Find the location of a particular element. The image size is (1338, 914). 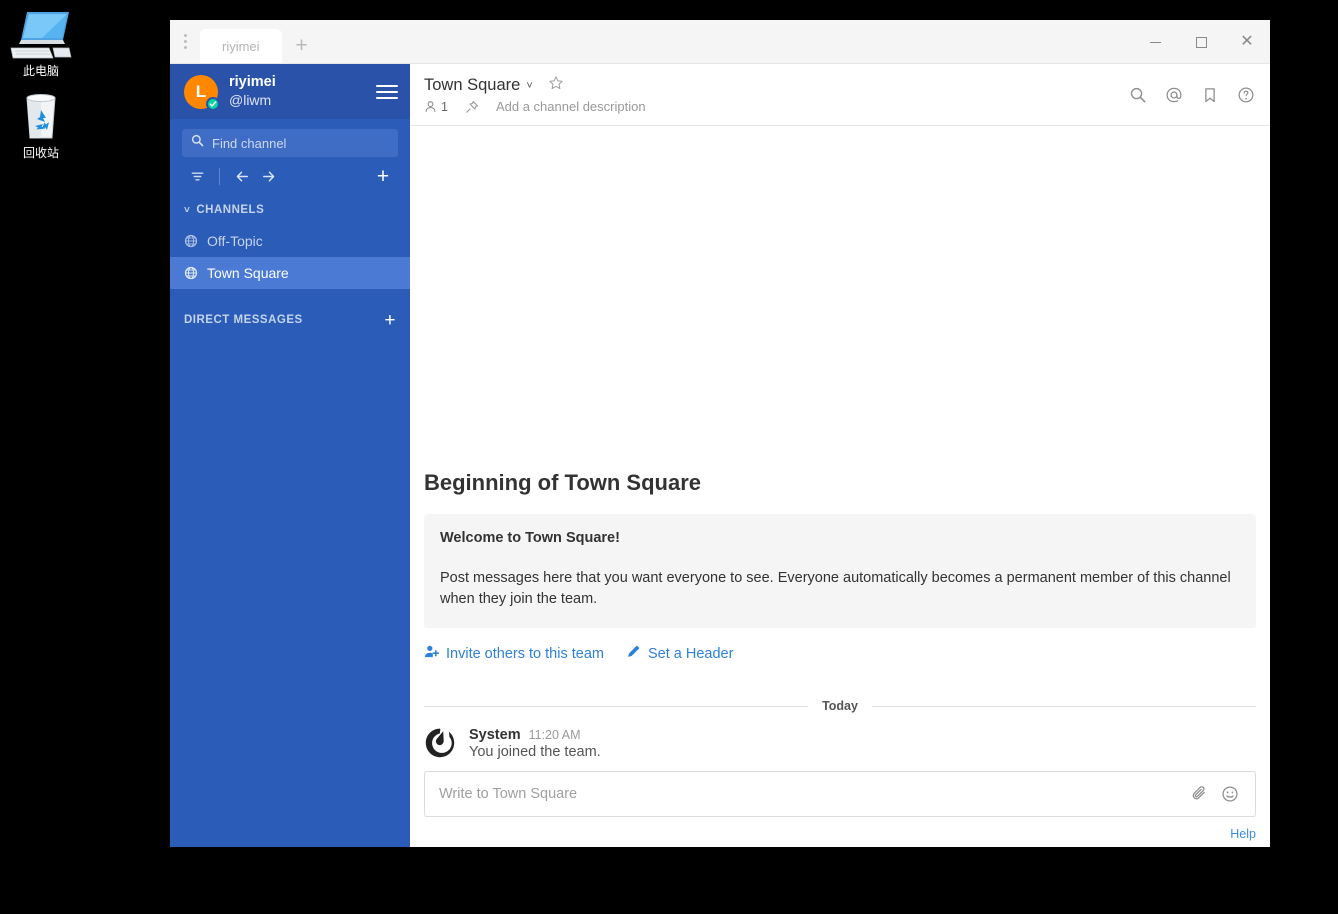

close-icon: ✕ is located at coordinates (1247, 41).